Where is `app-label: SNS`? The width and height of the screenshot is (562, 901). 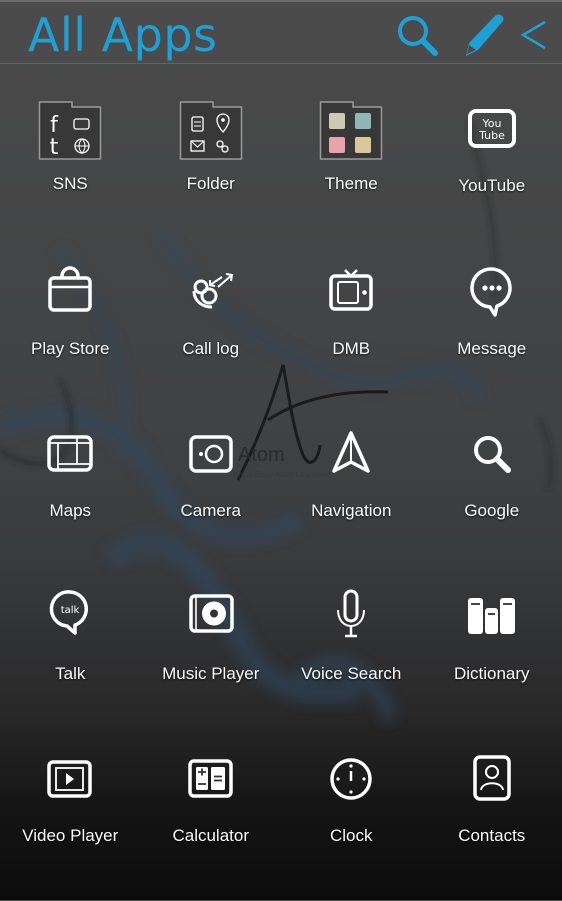
app-label: SNS is located at coordinates (70, 184).